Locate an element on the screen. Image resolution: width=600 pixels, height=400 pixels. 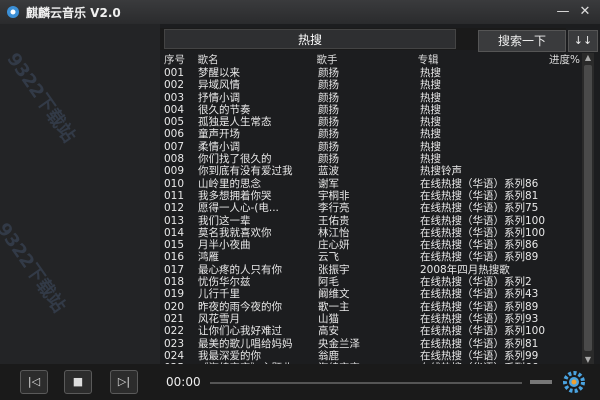
track-row: 020 昨夜的雨今夜的你 歌一主 在线热搜（华语）系列89 is located at coordinates (370, 307).